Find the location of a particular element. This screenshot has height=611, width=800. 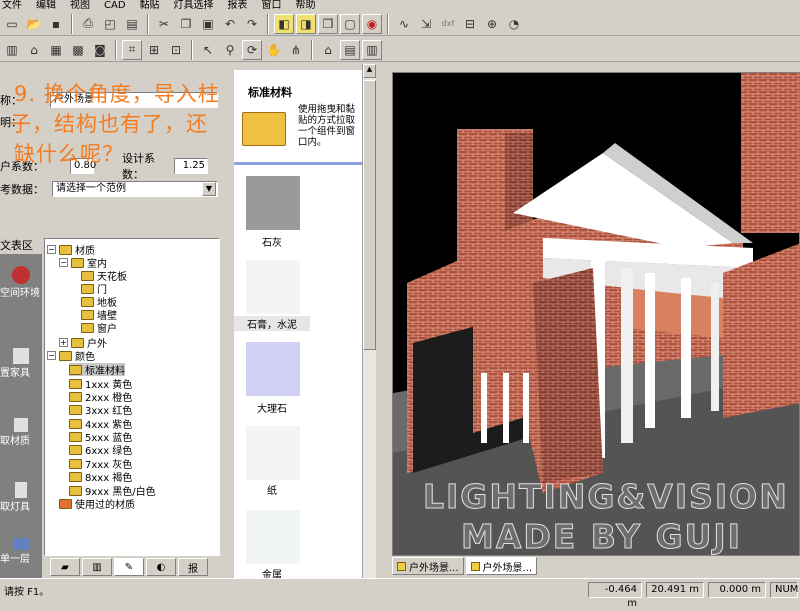

print-icon: ⎙ is located at coordinates (88, 24).